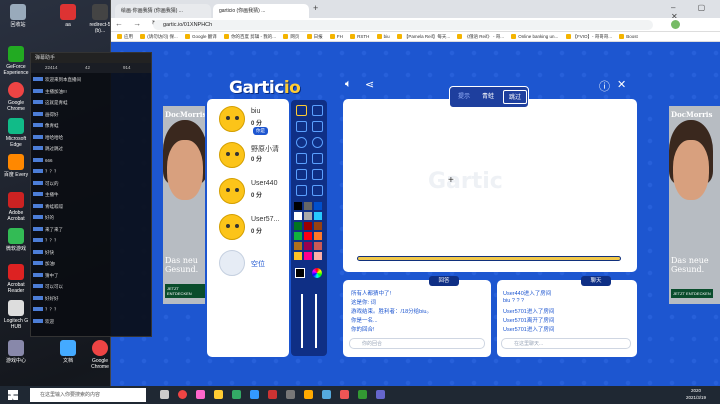  Describe the element at coordinates (16, 133) in the screenshot. I see `desktop-icon-edge: Microsoft Edge` at that location.